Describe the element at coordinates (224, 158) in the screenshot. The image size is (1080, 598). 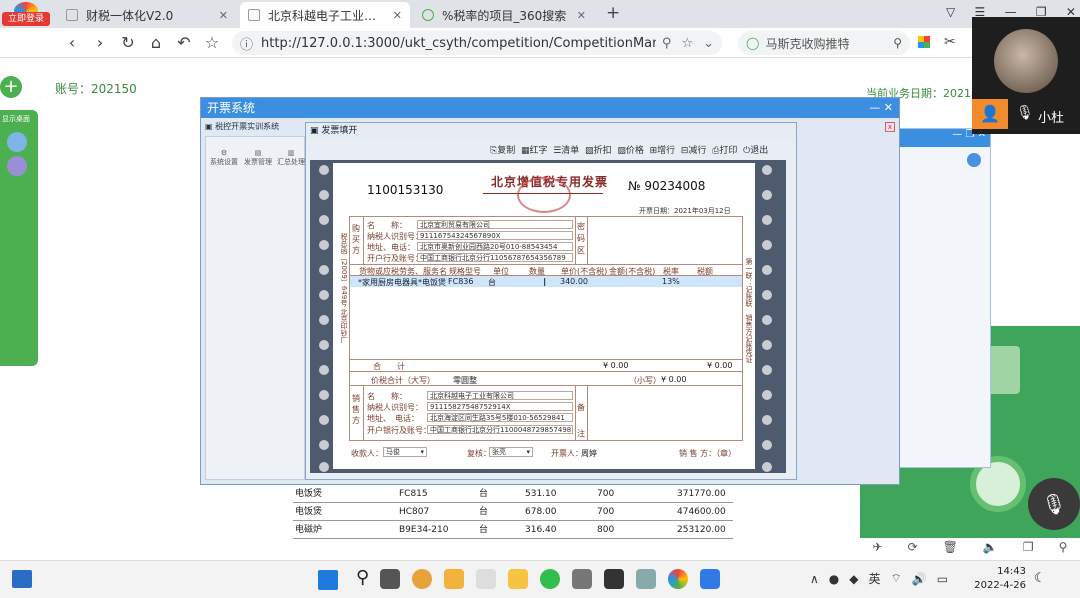
I see `tool-system-settings: ⚙ 系统设置` at that location.